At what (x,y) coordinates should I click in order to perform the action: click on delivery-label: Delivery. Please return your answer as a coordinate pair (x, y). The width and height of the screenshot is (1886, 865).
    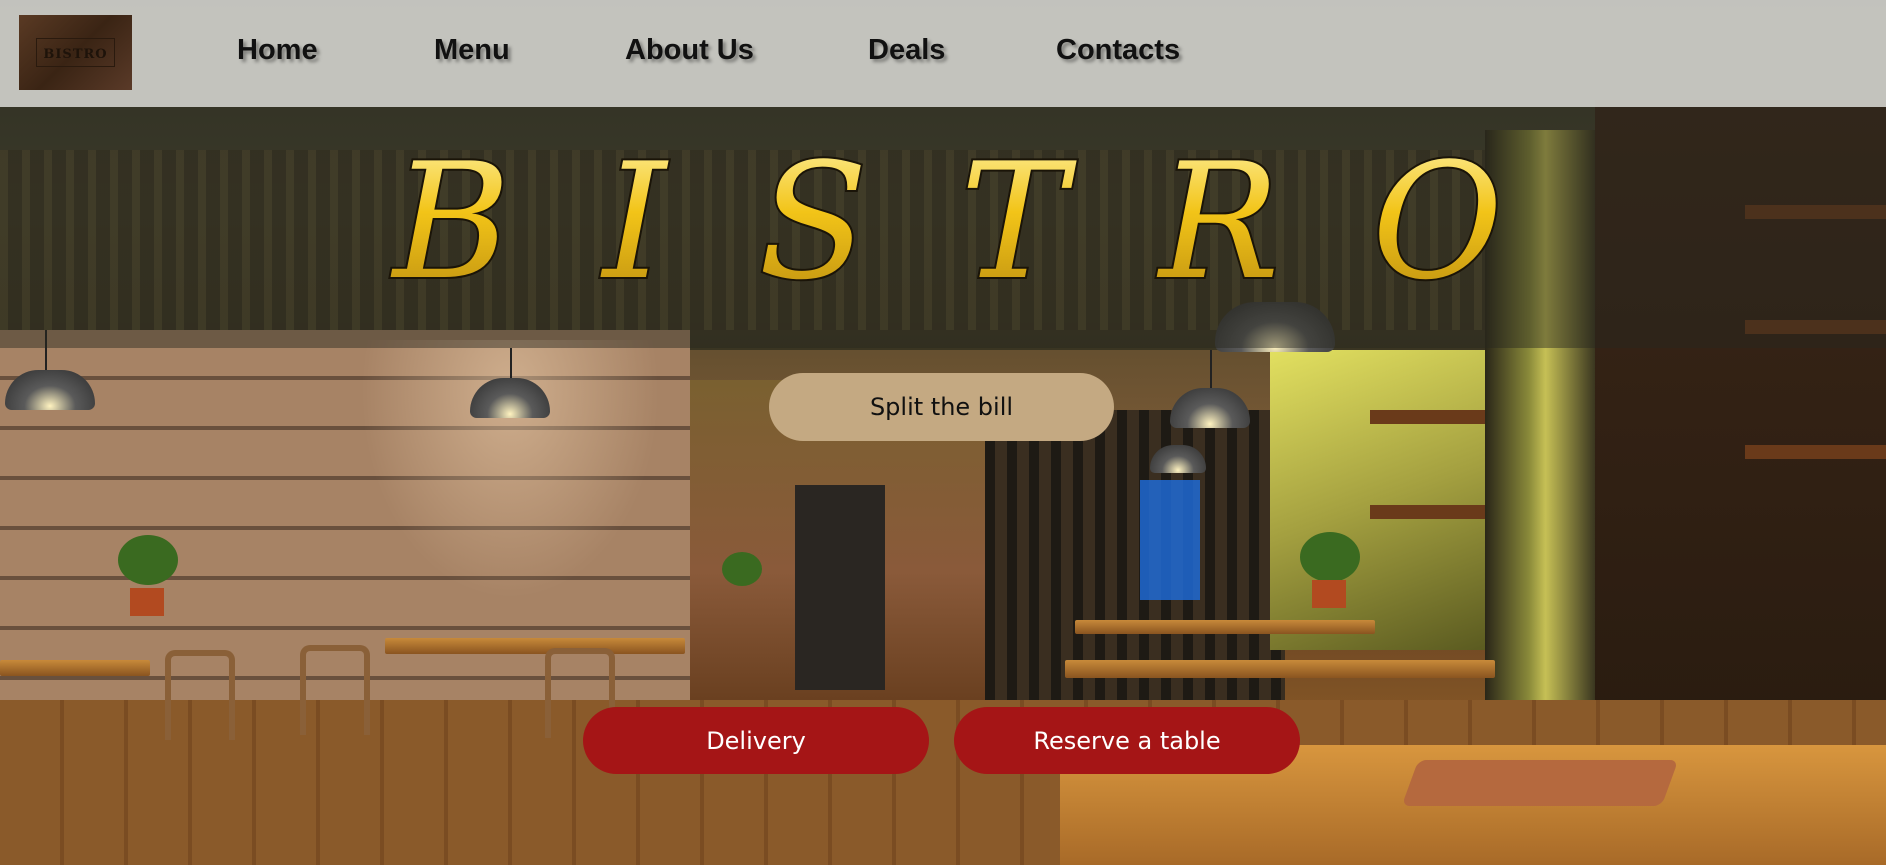
    Looking at the image, I should click on (756, 740).